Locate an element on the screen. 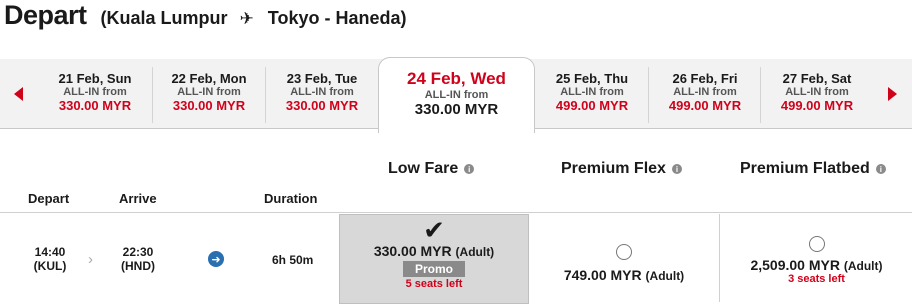 Image resolution: width=912 pixels, height=304 pixels. arrive-info: 22:30 (HND) is located at coordinates (138, 259).